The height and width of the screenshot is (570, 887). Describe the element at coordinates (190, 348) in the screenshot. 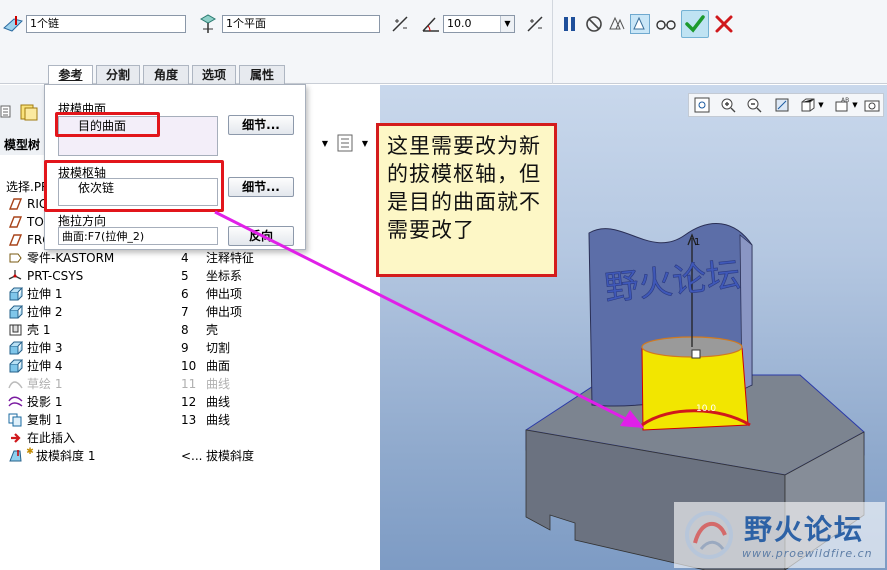

I see `table-row: 拉伸 3 9 切割` at that location.